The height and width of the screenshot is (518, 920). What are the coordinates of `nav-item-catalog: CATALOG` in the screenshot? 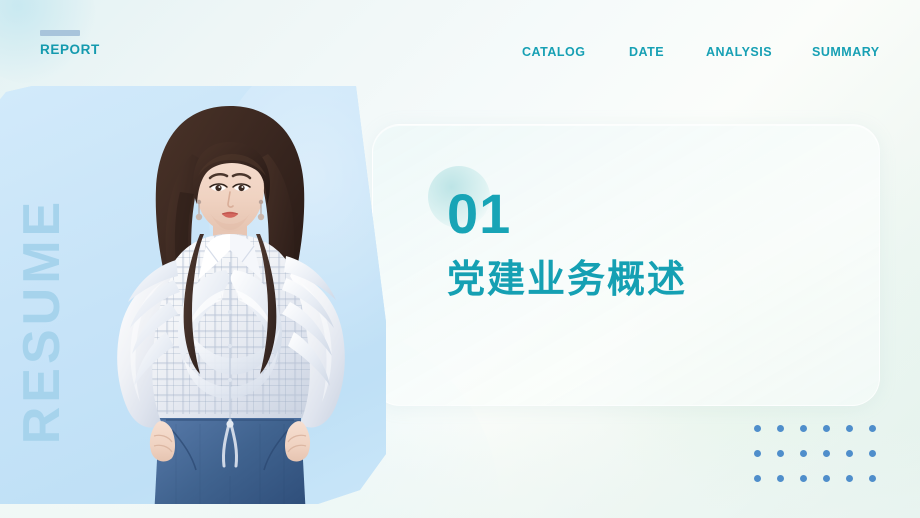 It's located at (553, 52).